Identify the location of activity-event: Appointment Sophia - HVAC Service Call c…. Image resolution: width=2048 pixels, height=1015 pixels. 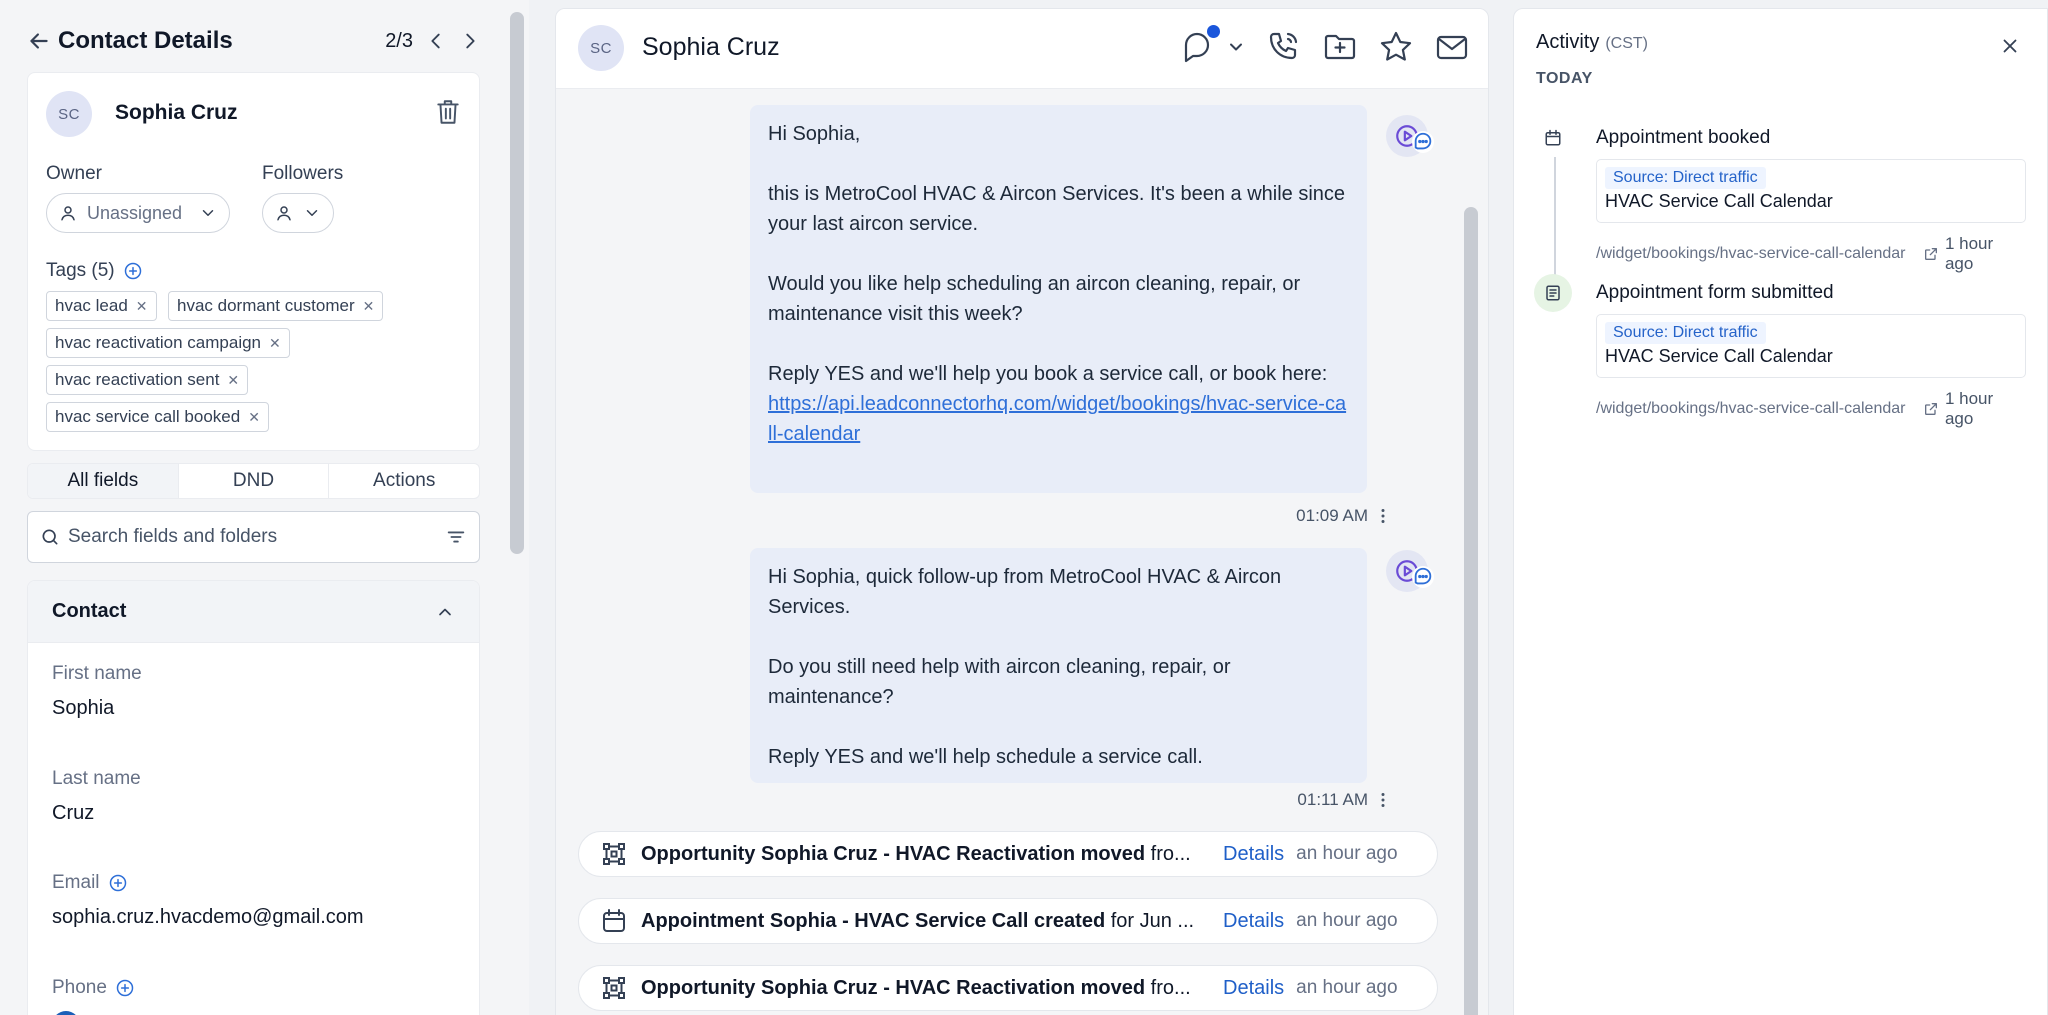
(1008, 921).